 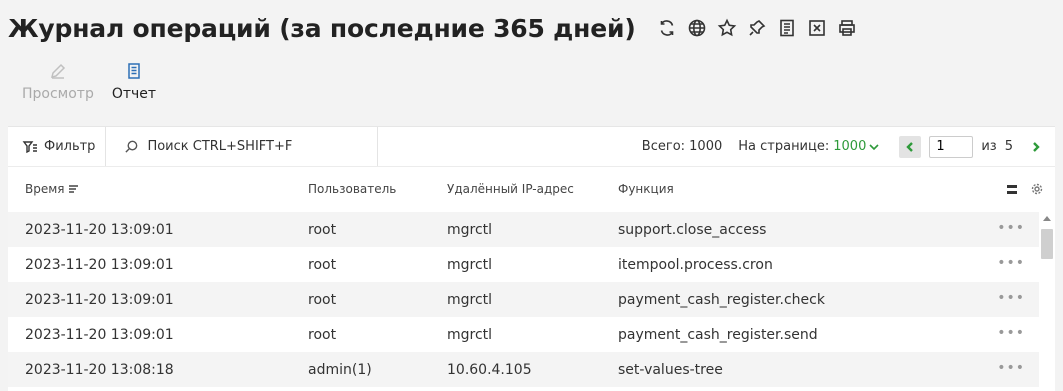 What do you see at coordinates (951, 146) in the screenshot?
I see `page-number-input` at bounding box center [951, 146].